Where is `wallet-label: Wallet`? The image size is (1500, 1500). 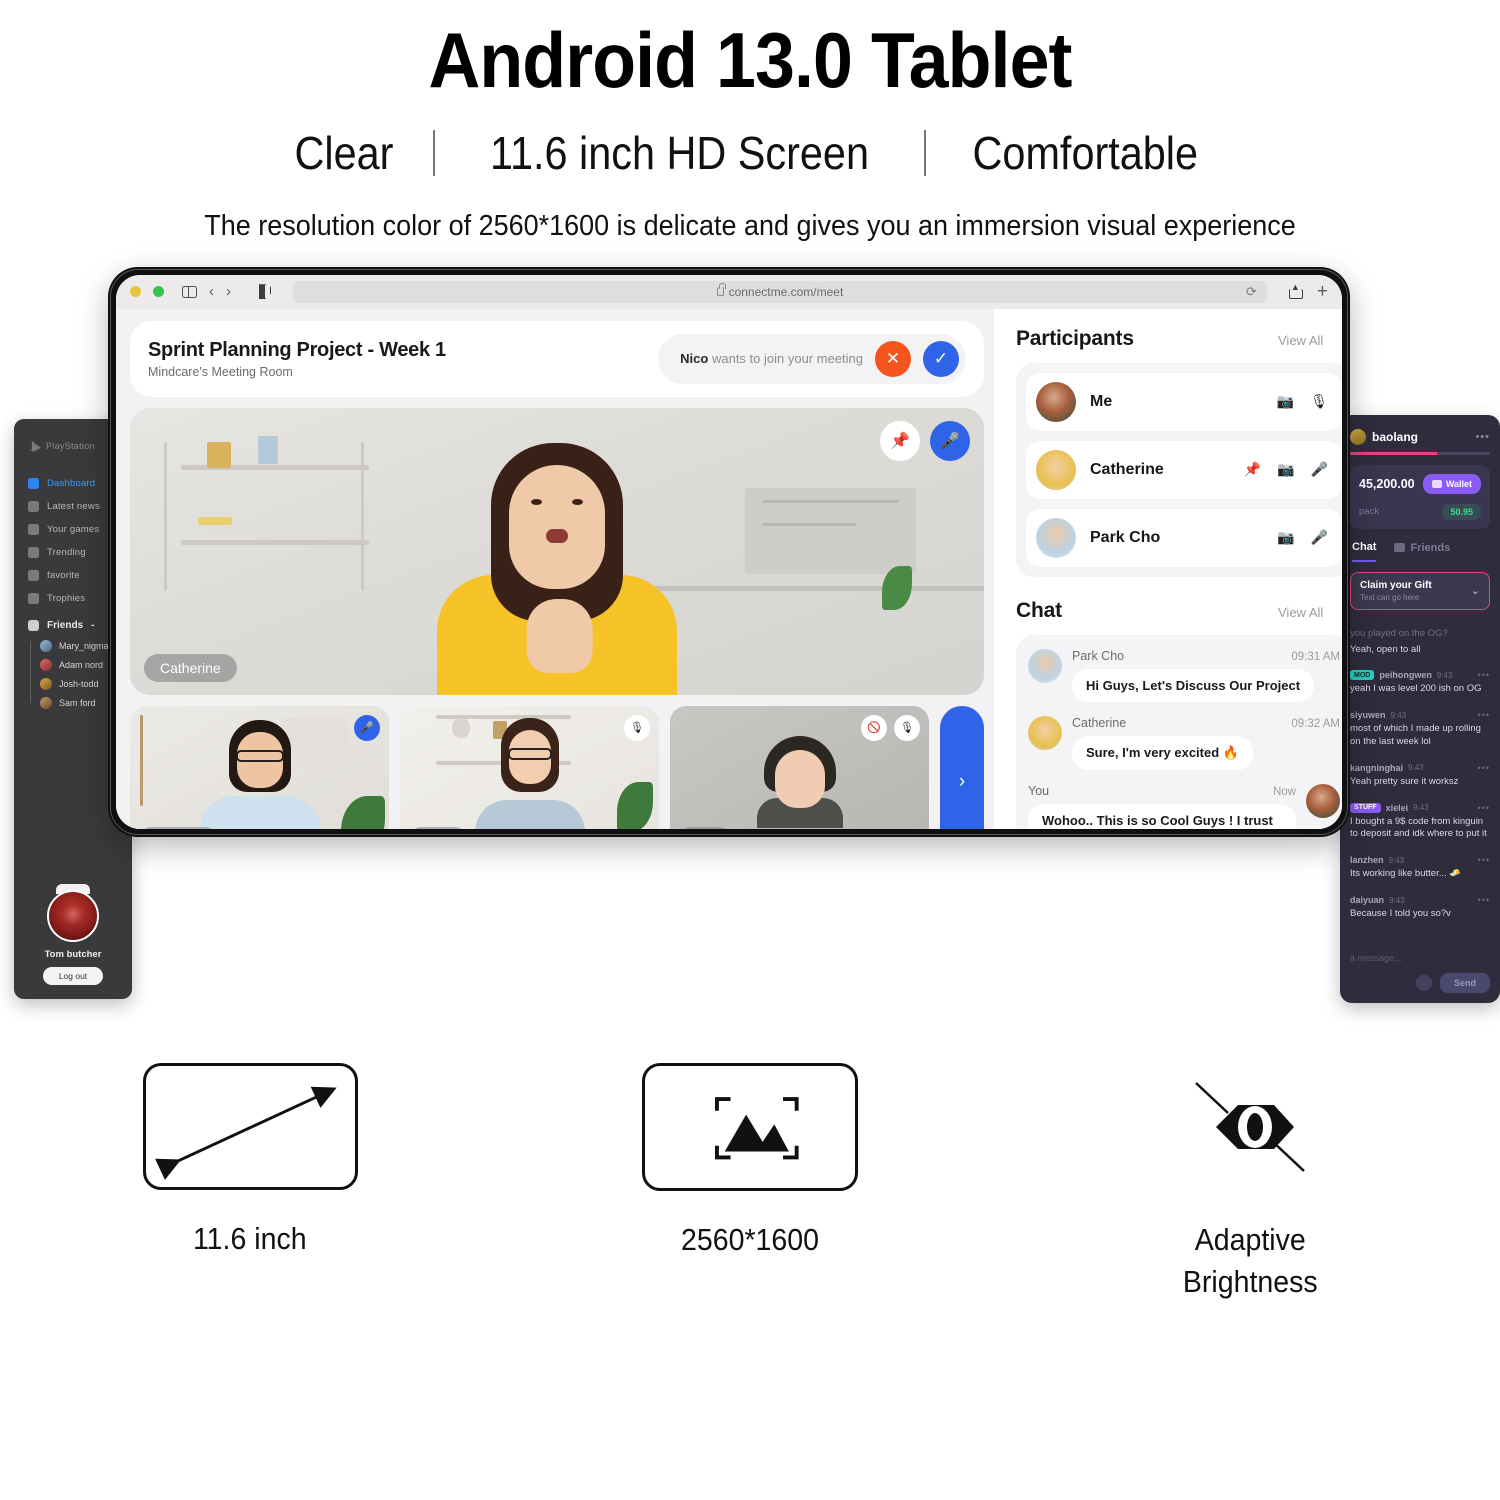 wallet-label: Wallet is located at coordinates (1458, 483).